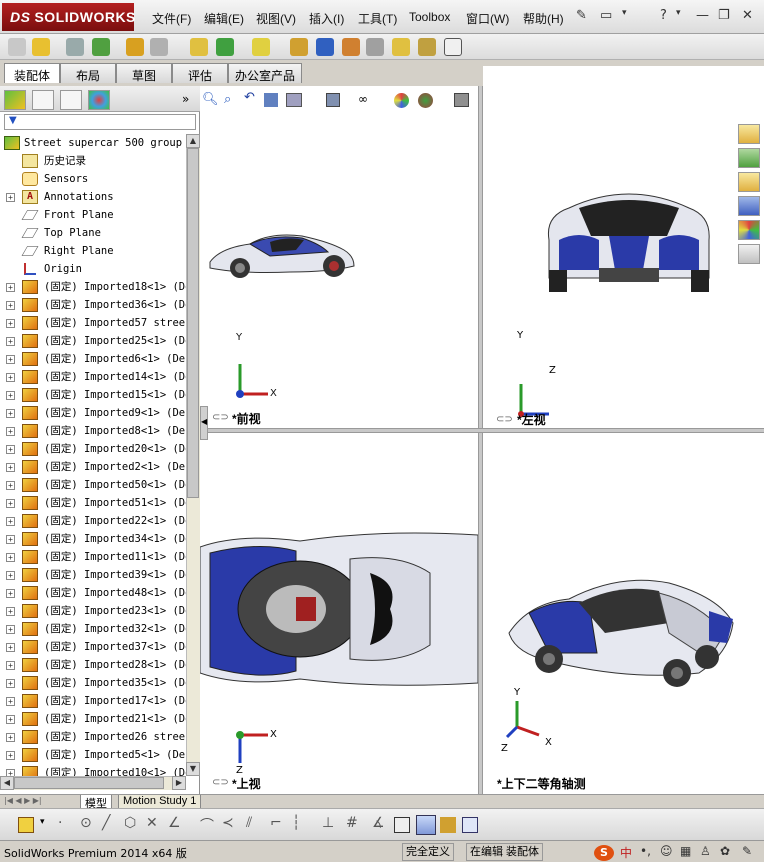 This screenshot has height=862, width=764. I want to click on section-view-icon, so click(271, 100).